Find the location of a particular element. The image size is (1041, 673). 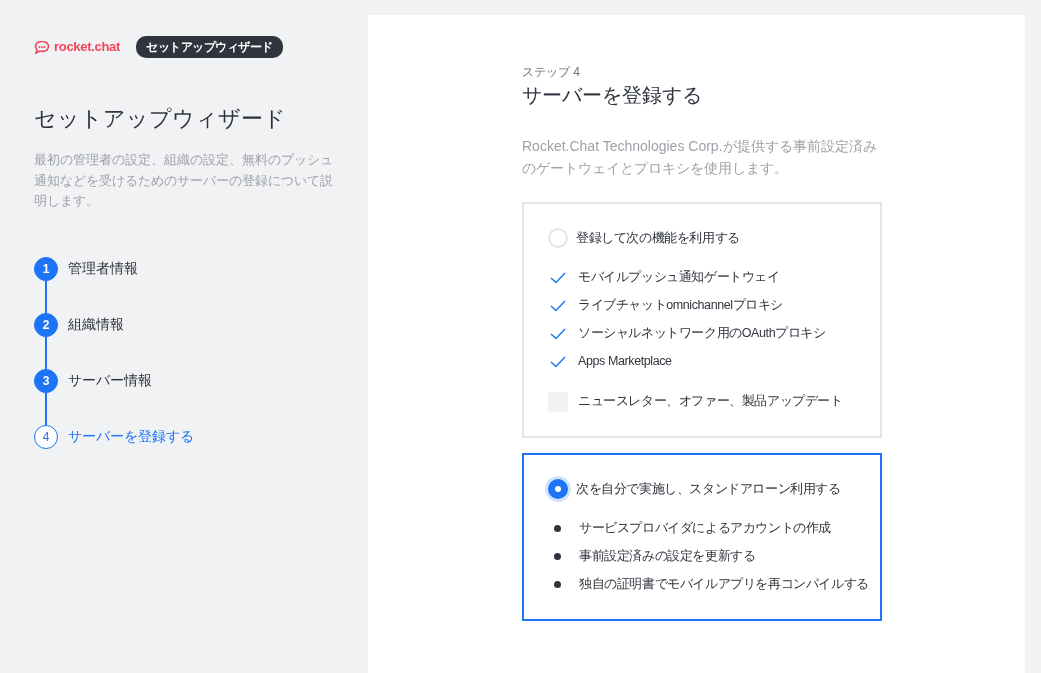

logo-text: rocket.chat is located at coordinates (87, 47).